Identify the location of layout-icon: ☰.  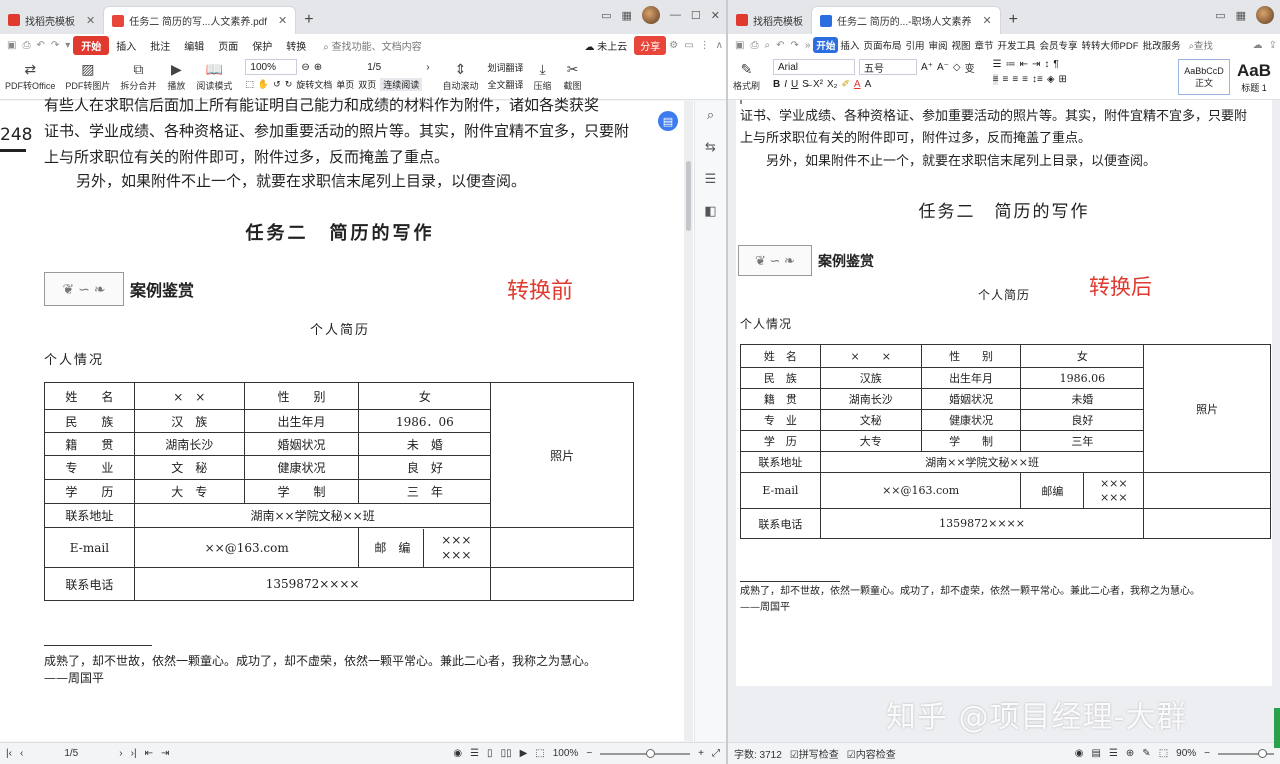
(474, 753).